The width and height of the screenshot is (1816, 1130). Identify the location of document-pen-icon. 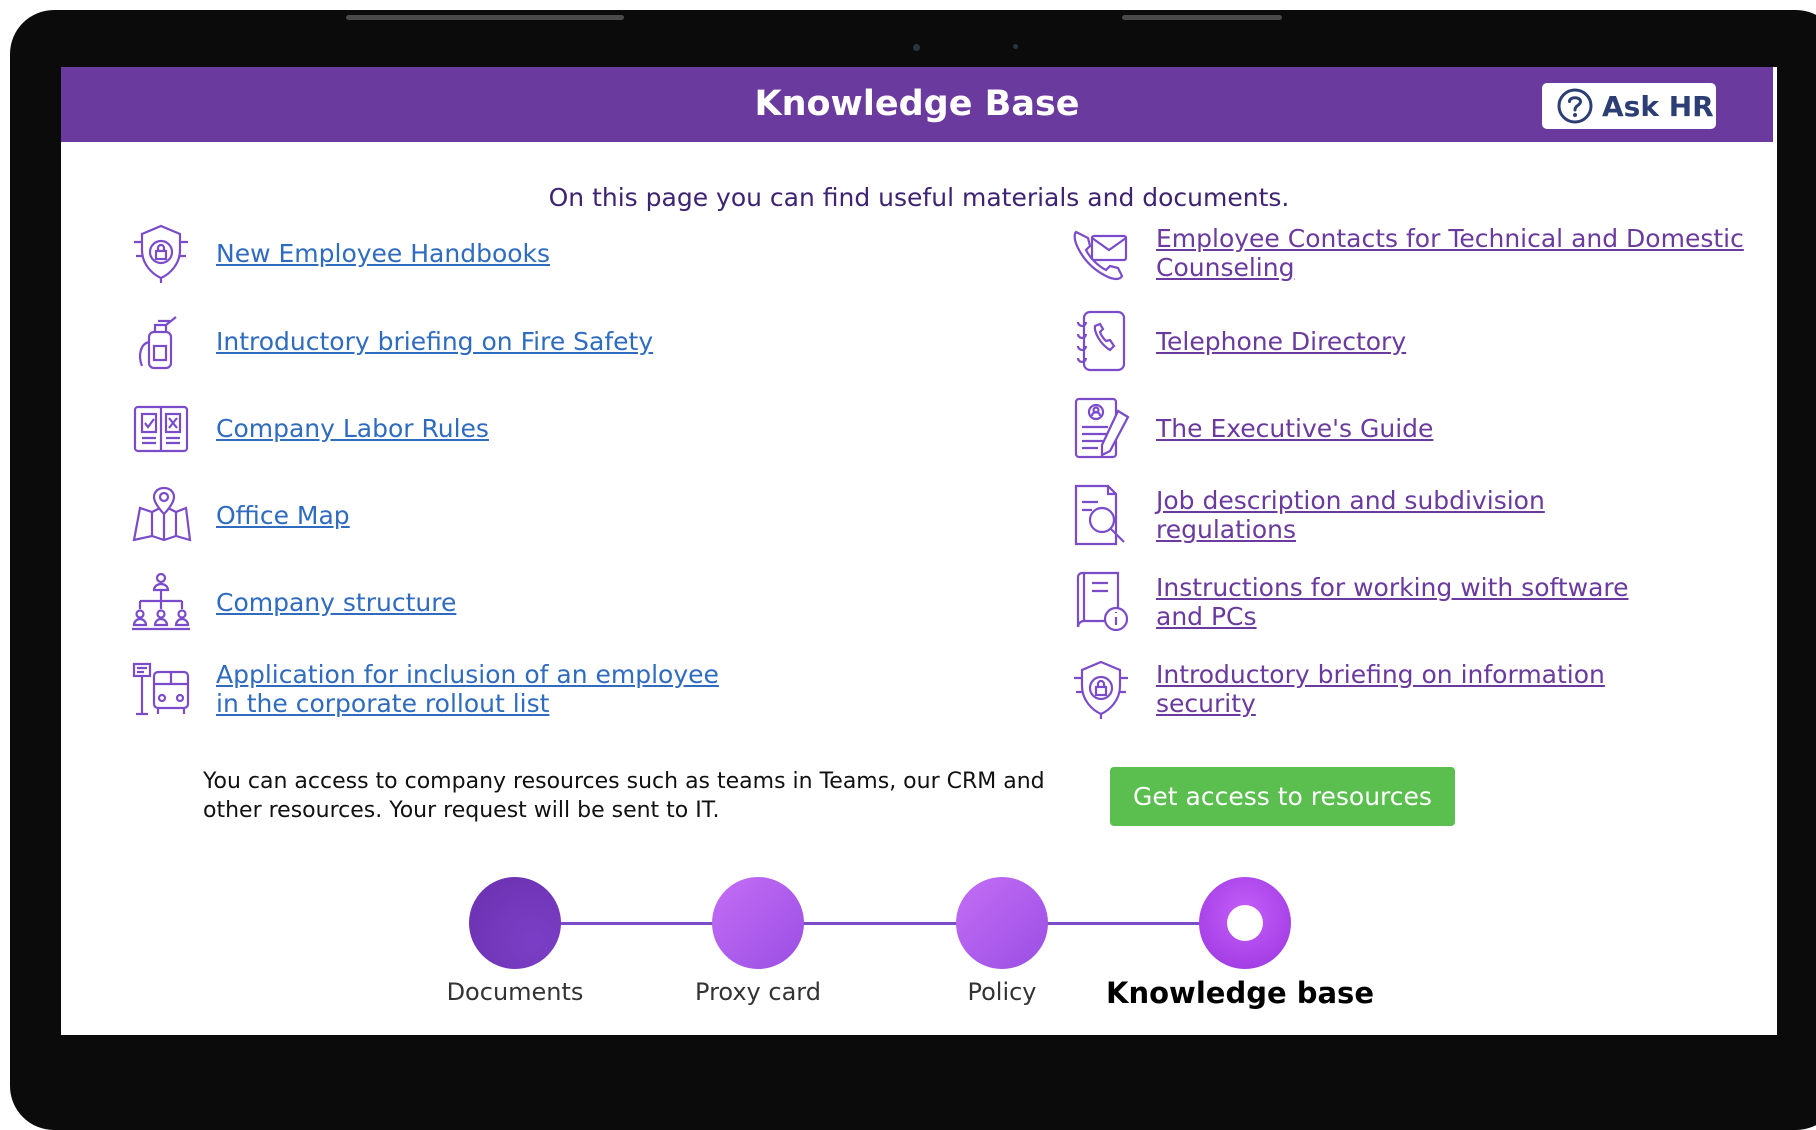
(1101, 428).